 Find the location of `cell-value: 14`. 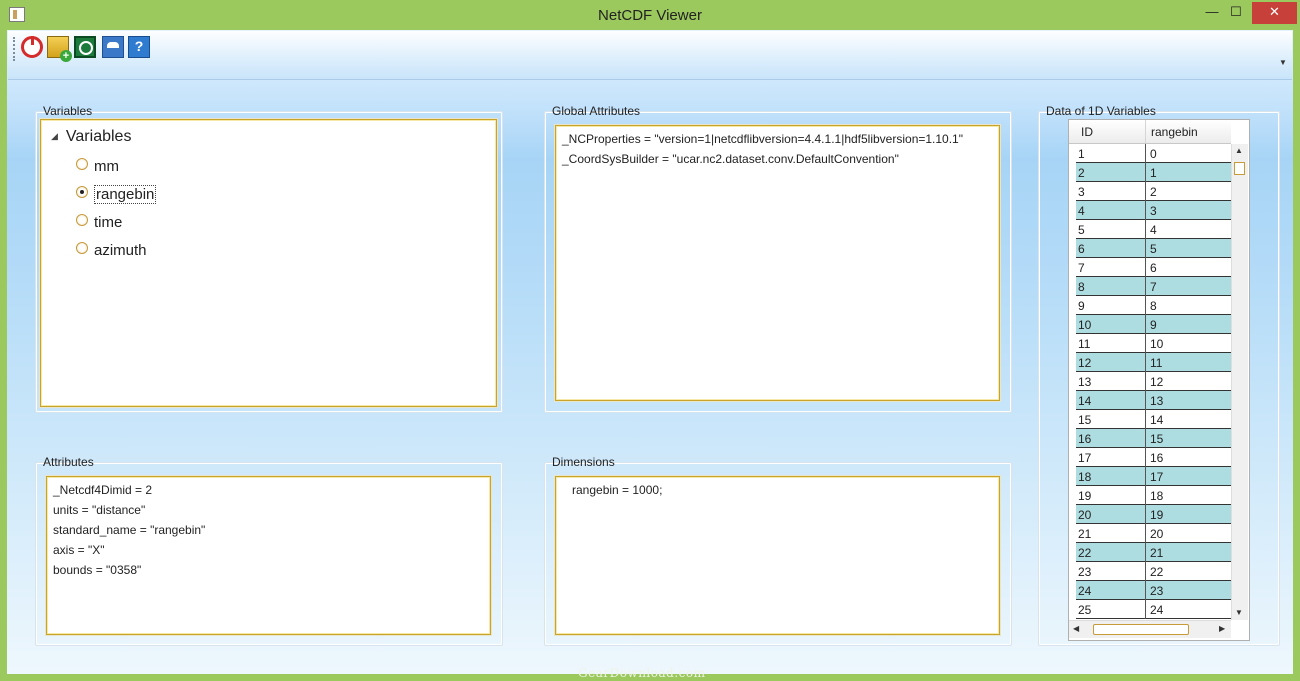

cell-value: 14 is located at coordinates (1157, 420).